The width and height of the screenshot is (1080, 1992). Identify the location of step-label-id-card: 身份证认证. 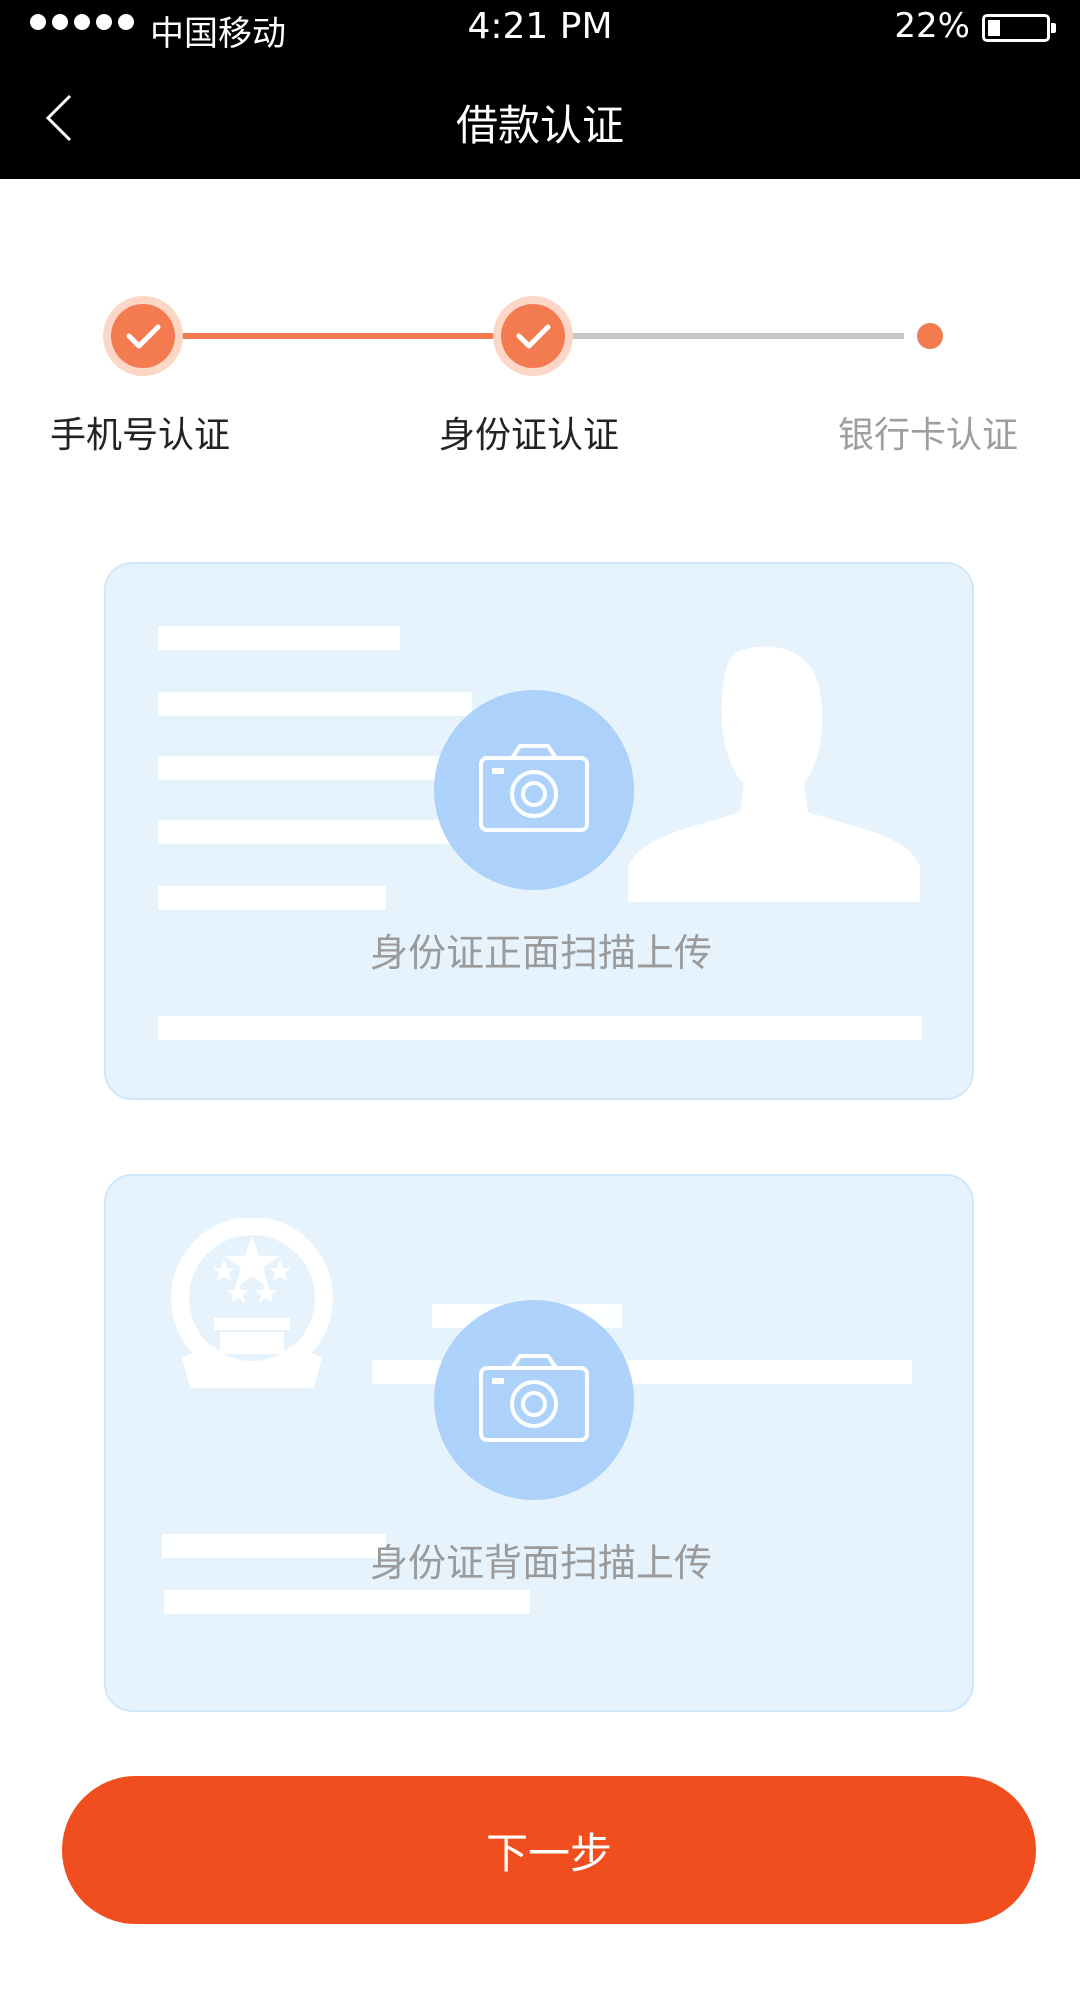
(529, 435).